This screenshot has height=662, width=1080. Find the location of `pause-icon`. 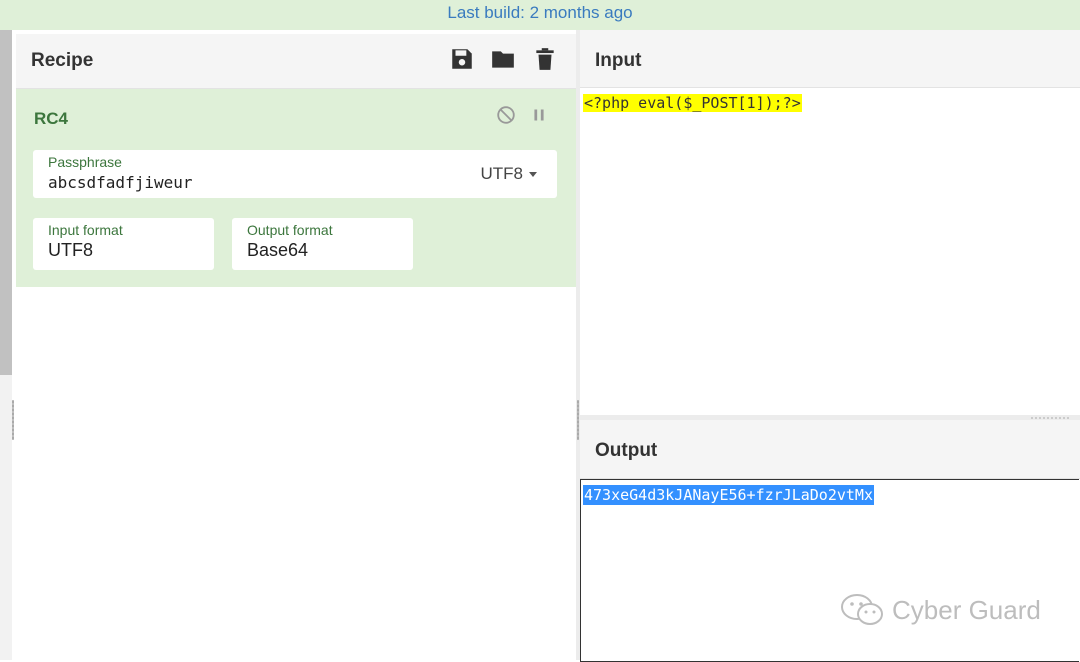

pause-icon is located at coordinates (539, 115).